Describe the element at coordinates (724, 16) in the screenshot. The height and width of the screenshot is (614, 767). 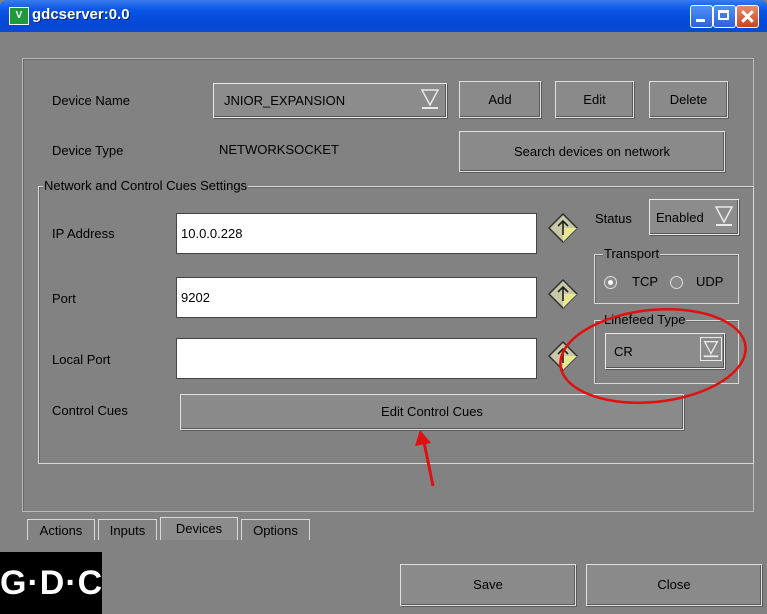
I see `maximize-icon` at that location.